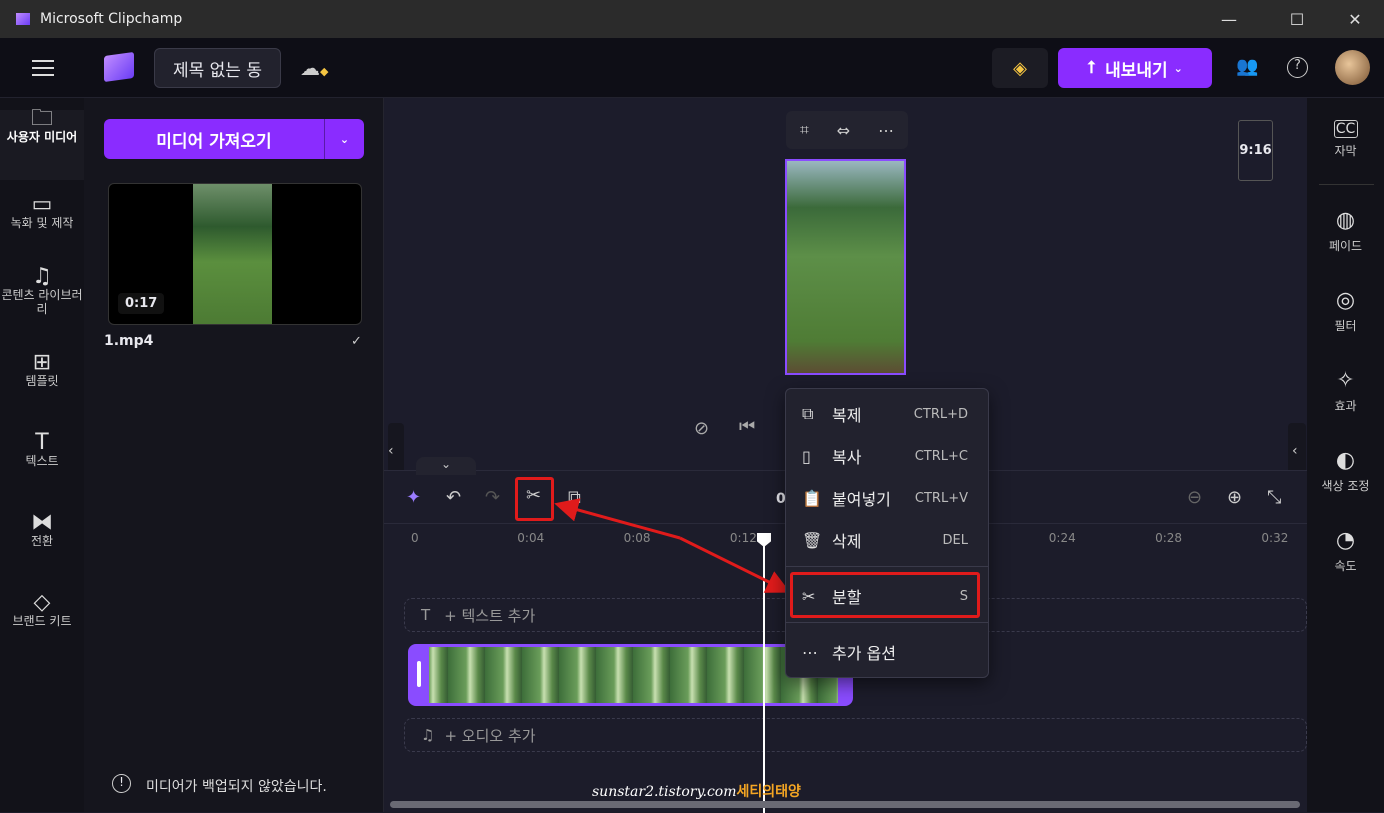  I want to click on highlight-box, so click(534, 499).